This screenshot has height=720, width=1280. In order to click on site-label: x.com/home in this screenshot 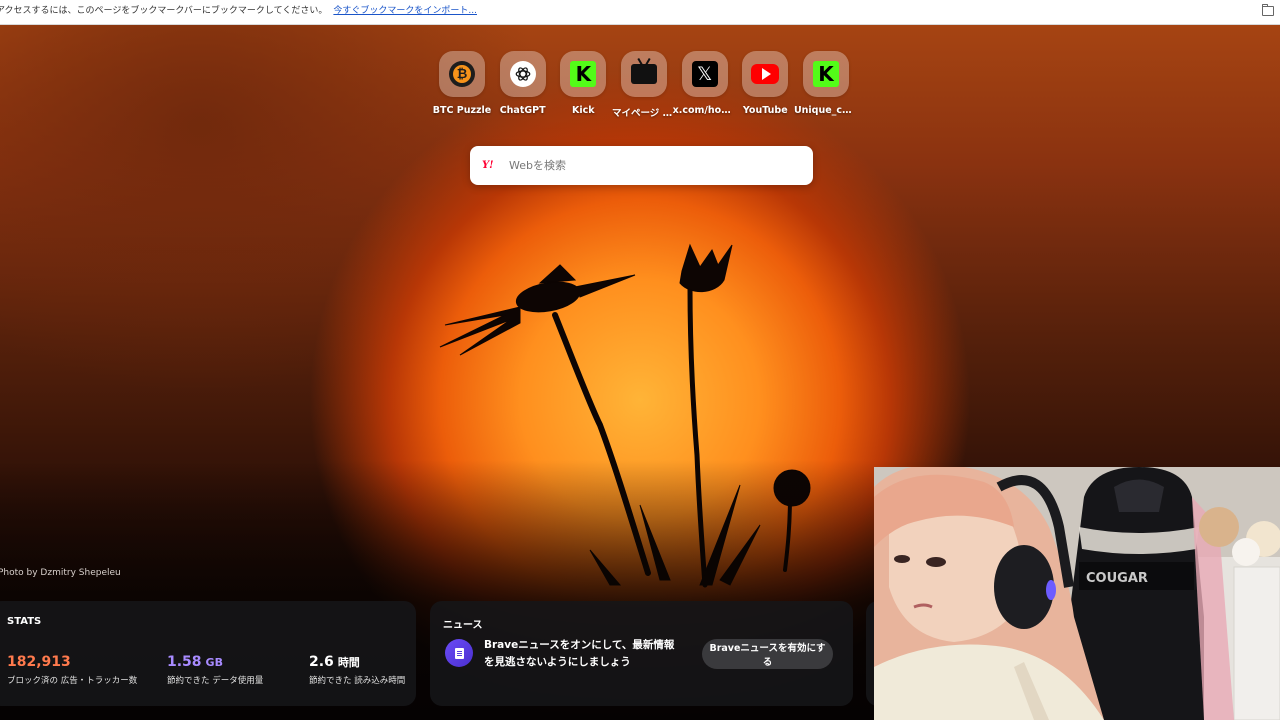, I will do `click(704, 110)`.